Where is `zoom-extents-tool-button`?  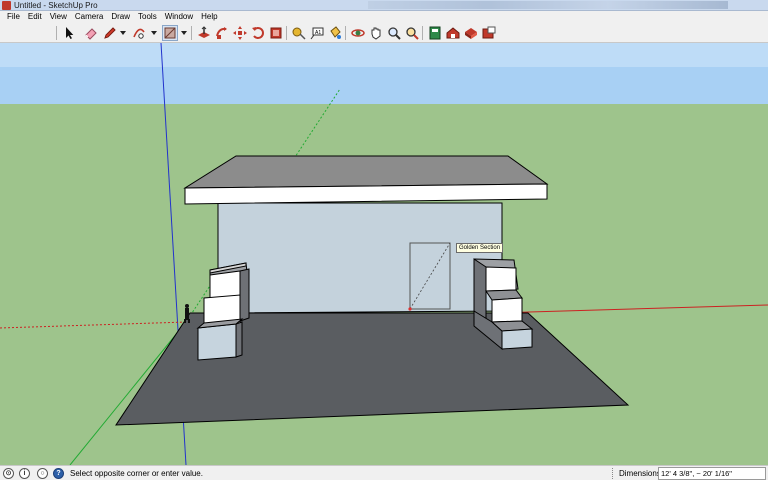
zoom-extents-tool-button is located at coordinates (412, 33).